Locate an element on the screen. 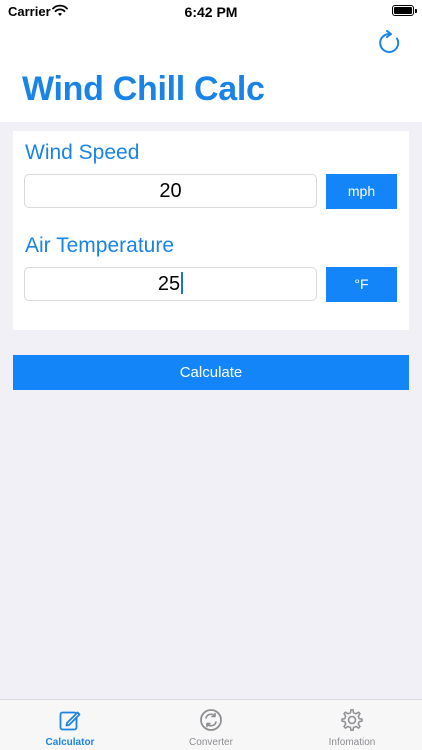  tab-information: Infomation is located at coordinates (352, 725).